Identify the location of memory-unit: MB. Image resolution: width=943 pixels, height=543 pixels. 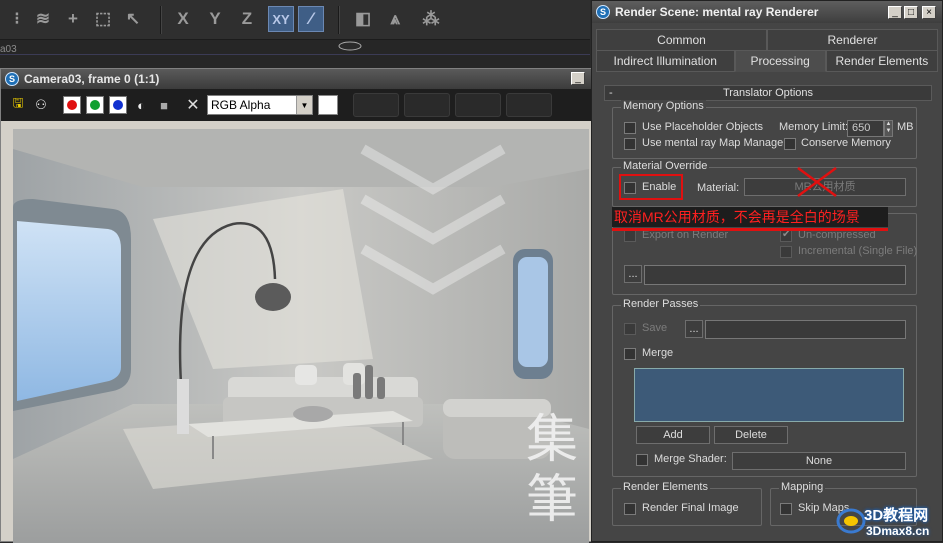
(905, 127).